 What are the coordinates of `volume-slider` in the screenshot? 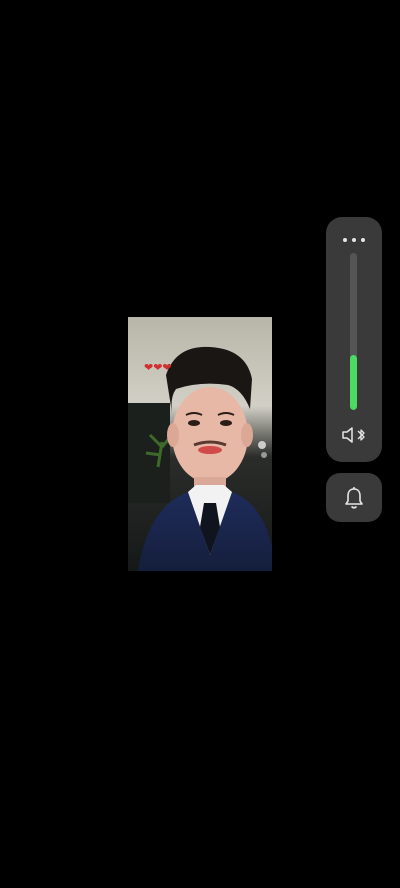 It's located at (353, 331).